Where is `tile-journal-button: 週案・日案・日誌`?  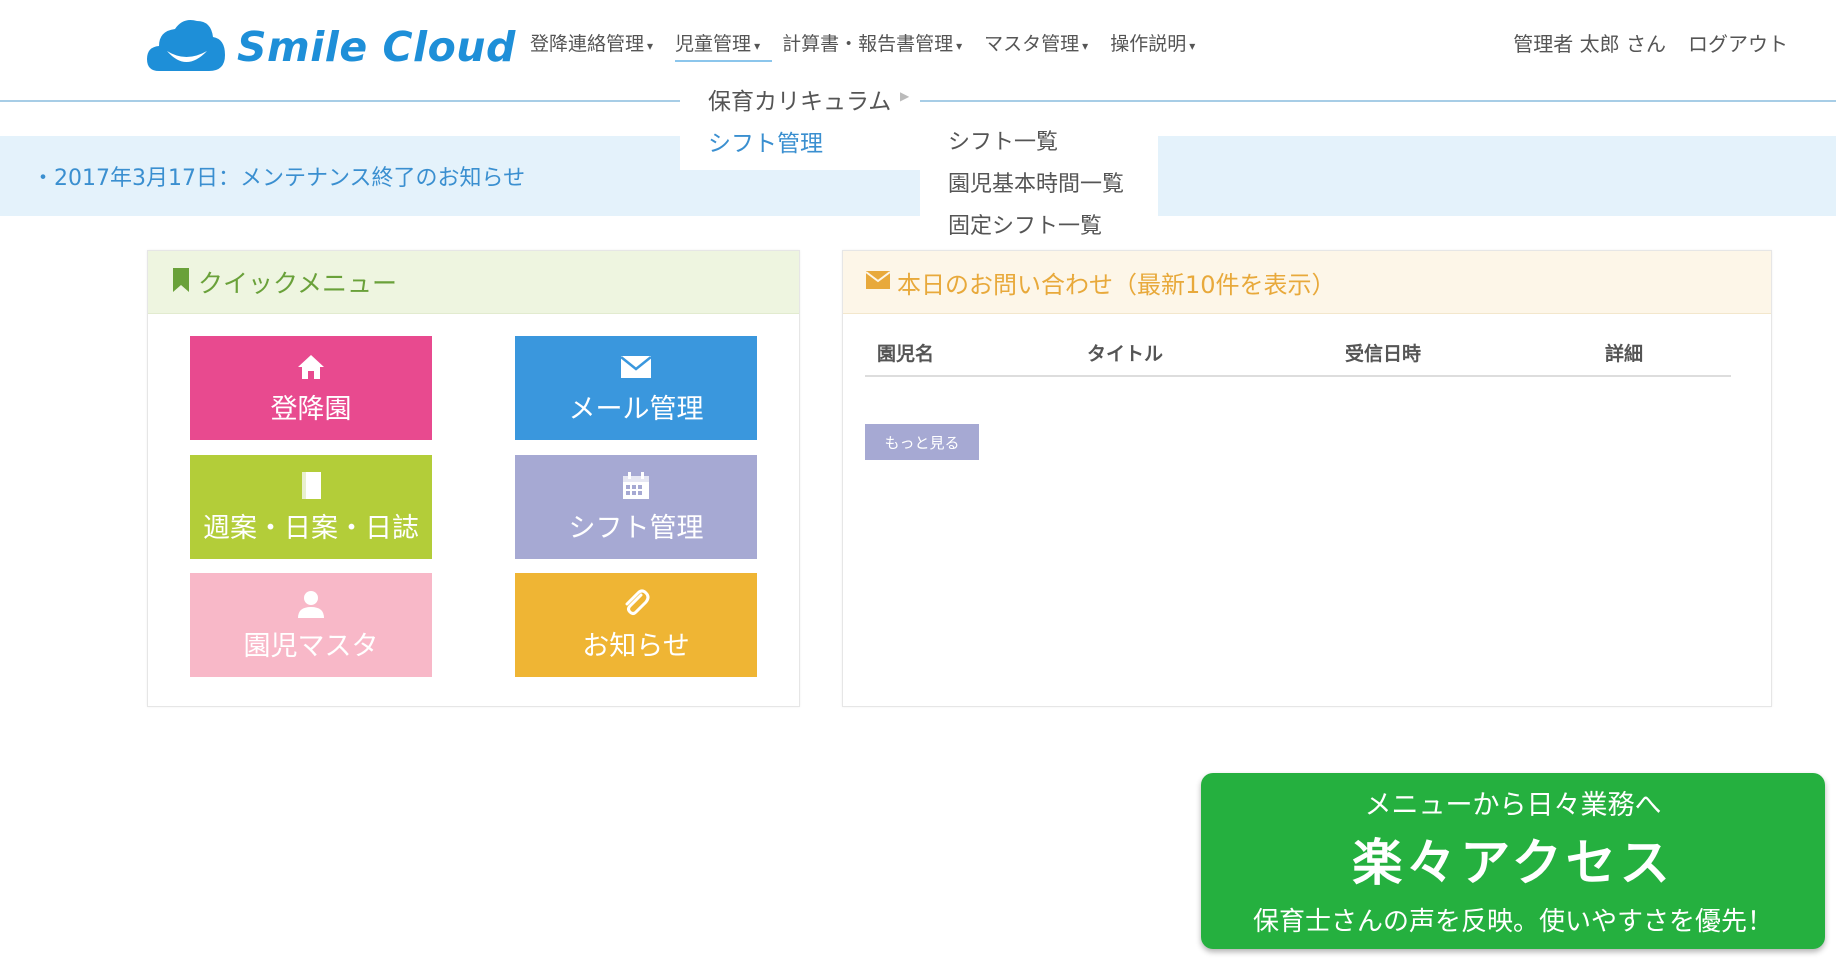 tile-journal-button: 週案・日案・日誌 is located at coordinates (311, 507).